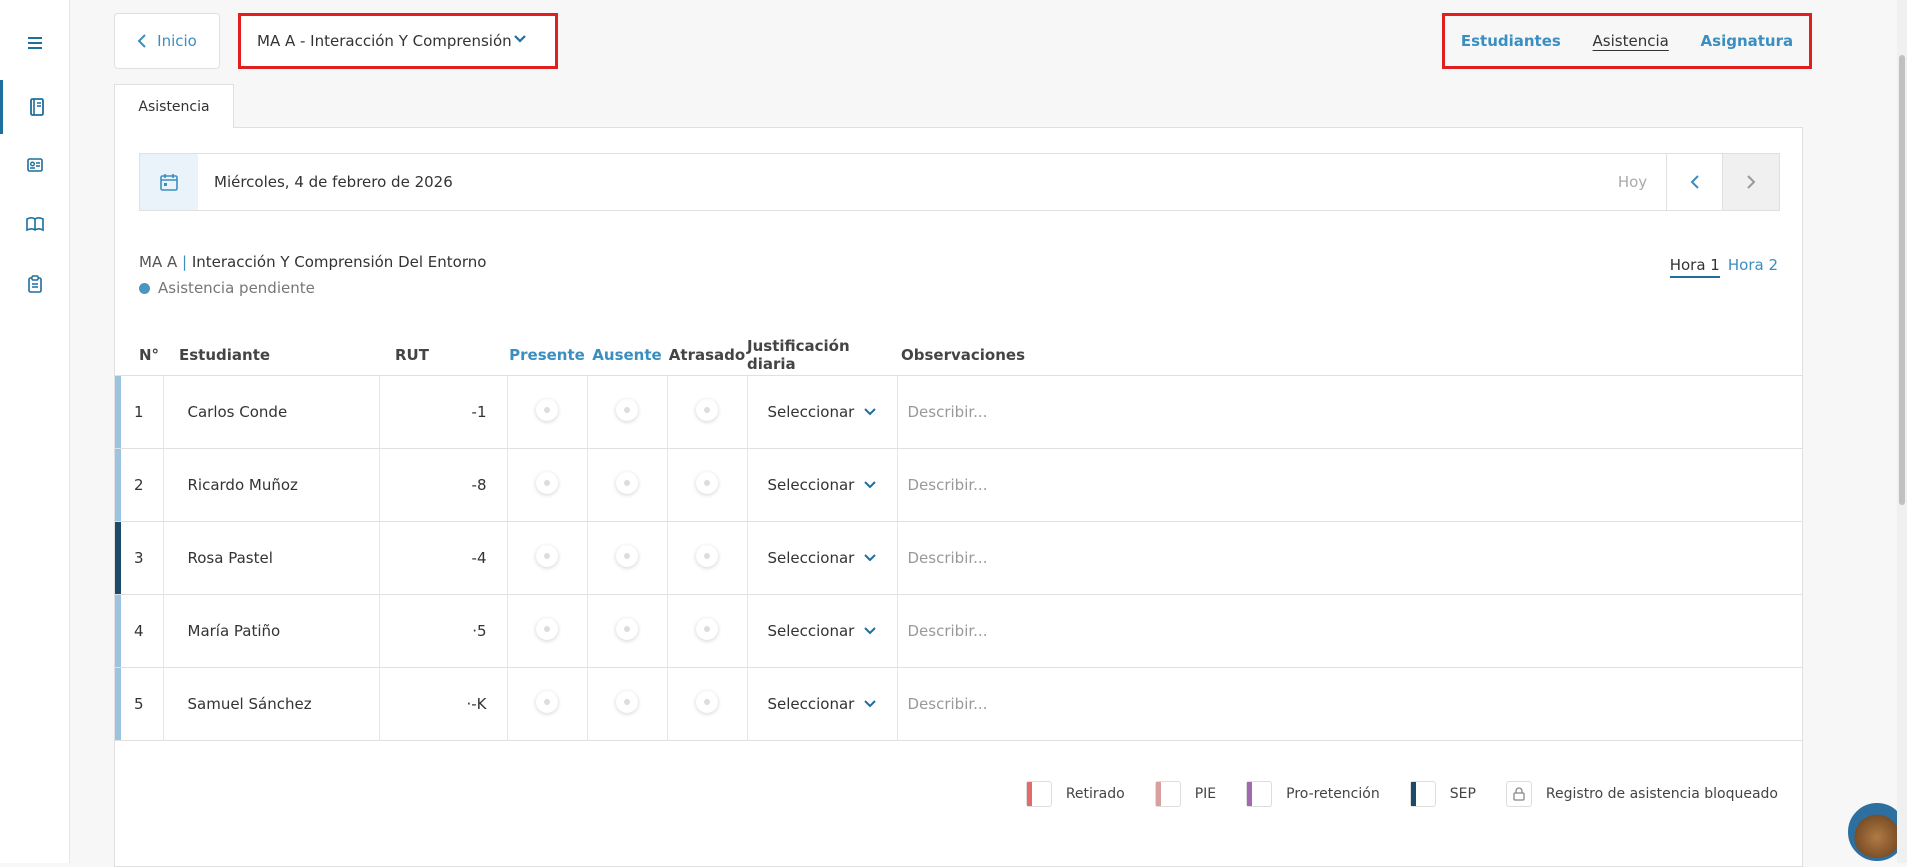  What do you see at coordinates (1694, 267) in the screenshot?
I see `tab-hora-1: Hora 1` at bounding box center [1694, 267].